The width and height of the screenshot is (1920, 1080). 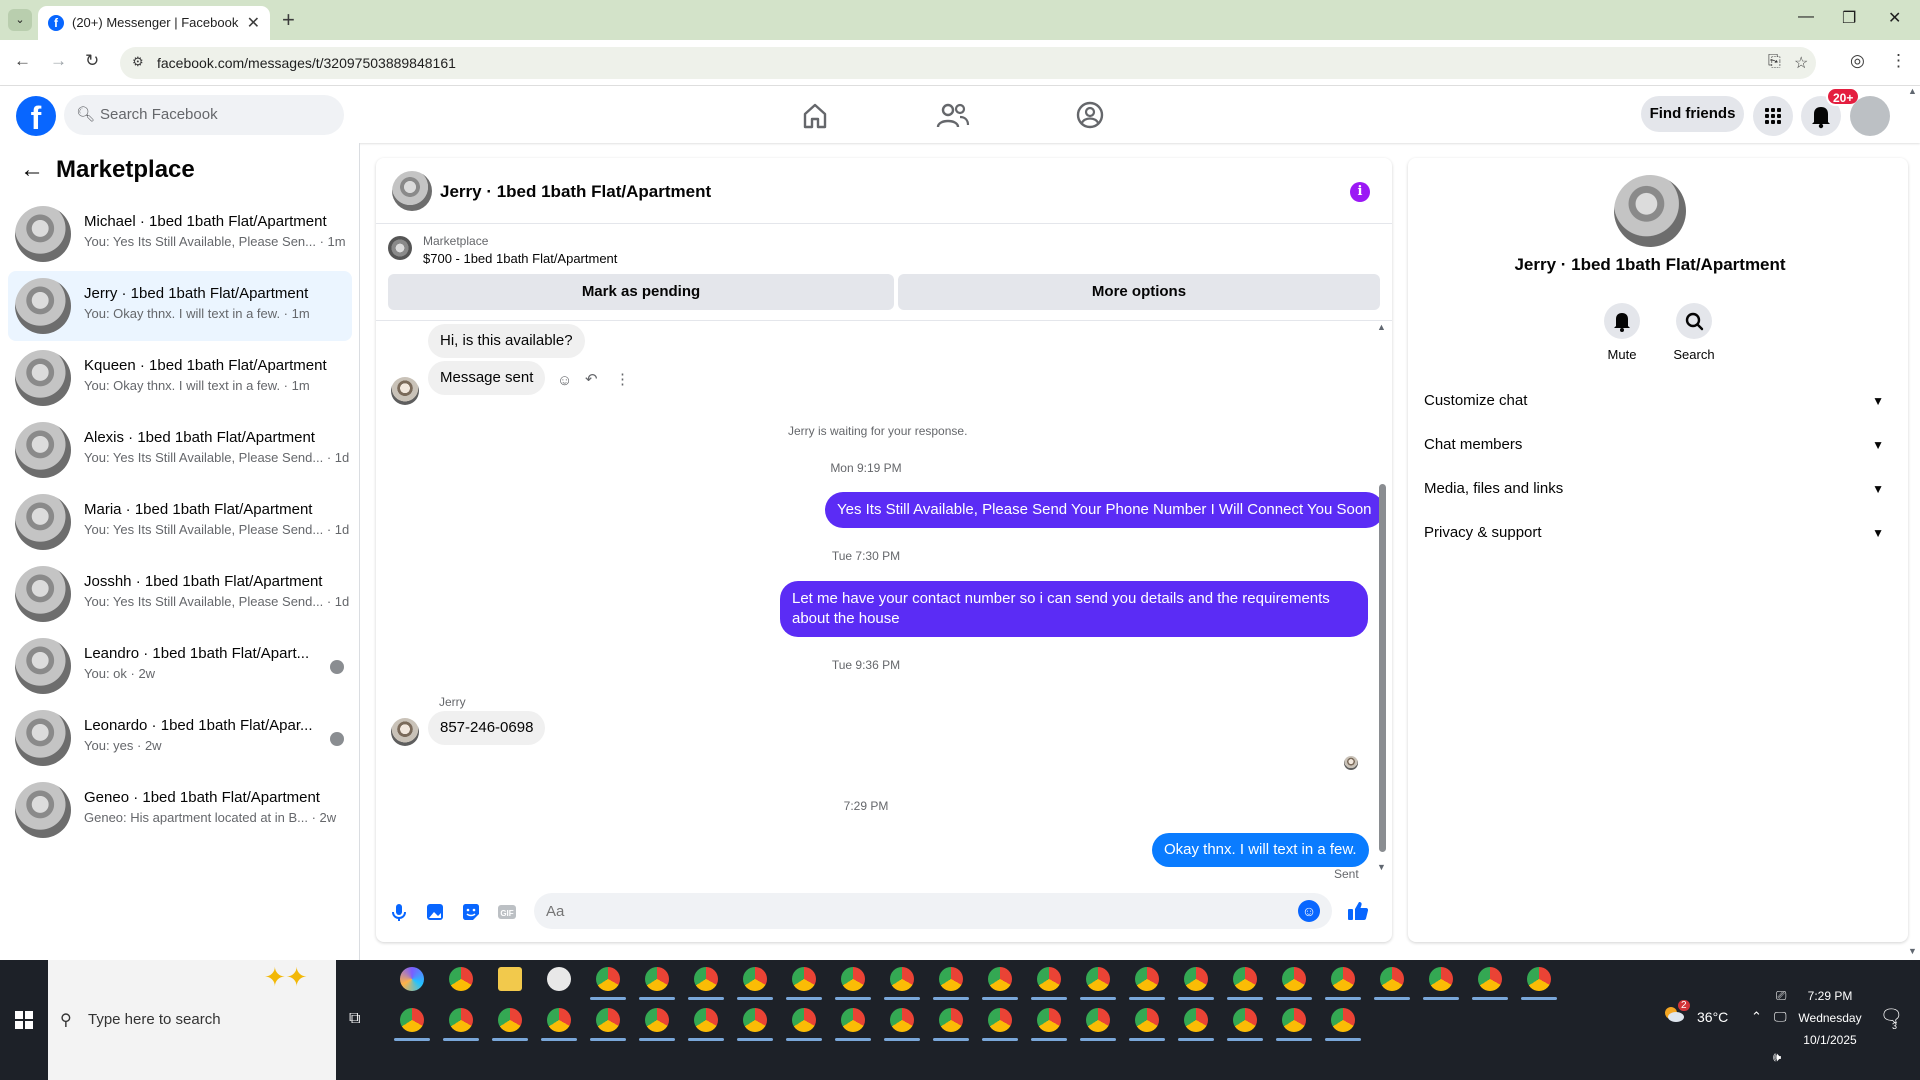 I want to click on more-icon: ⋮, so click(x=622, y=379).